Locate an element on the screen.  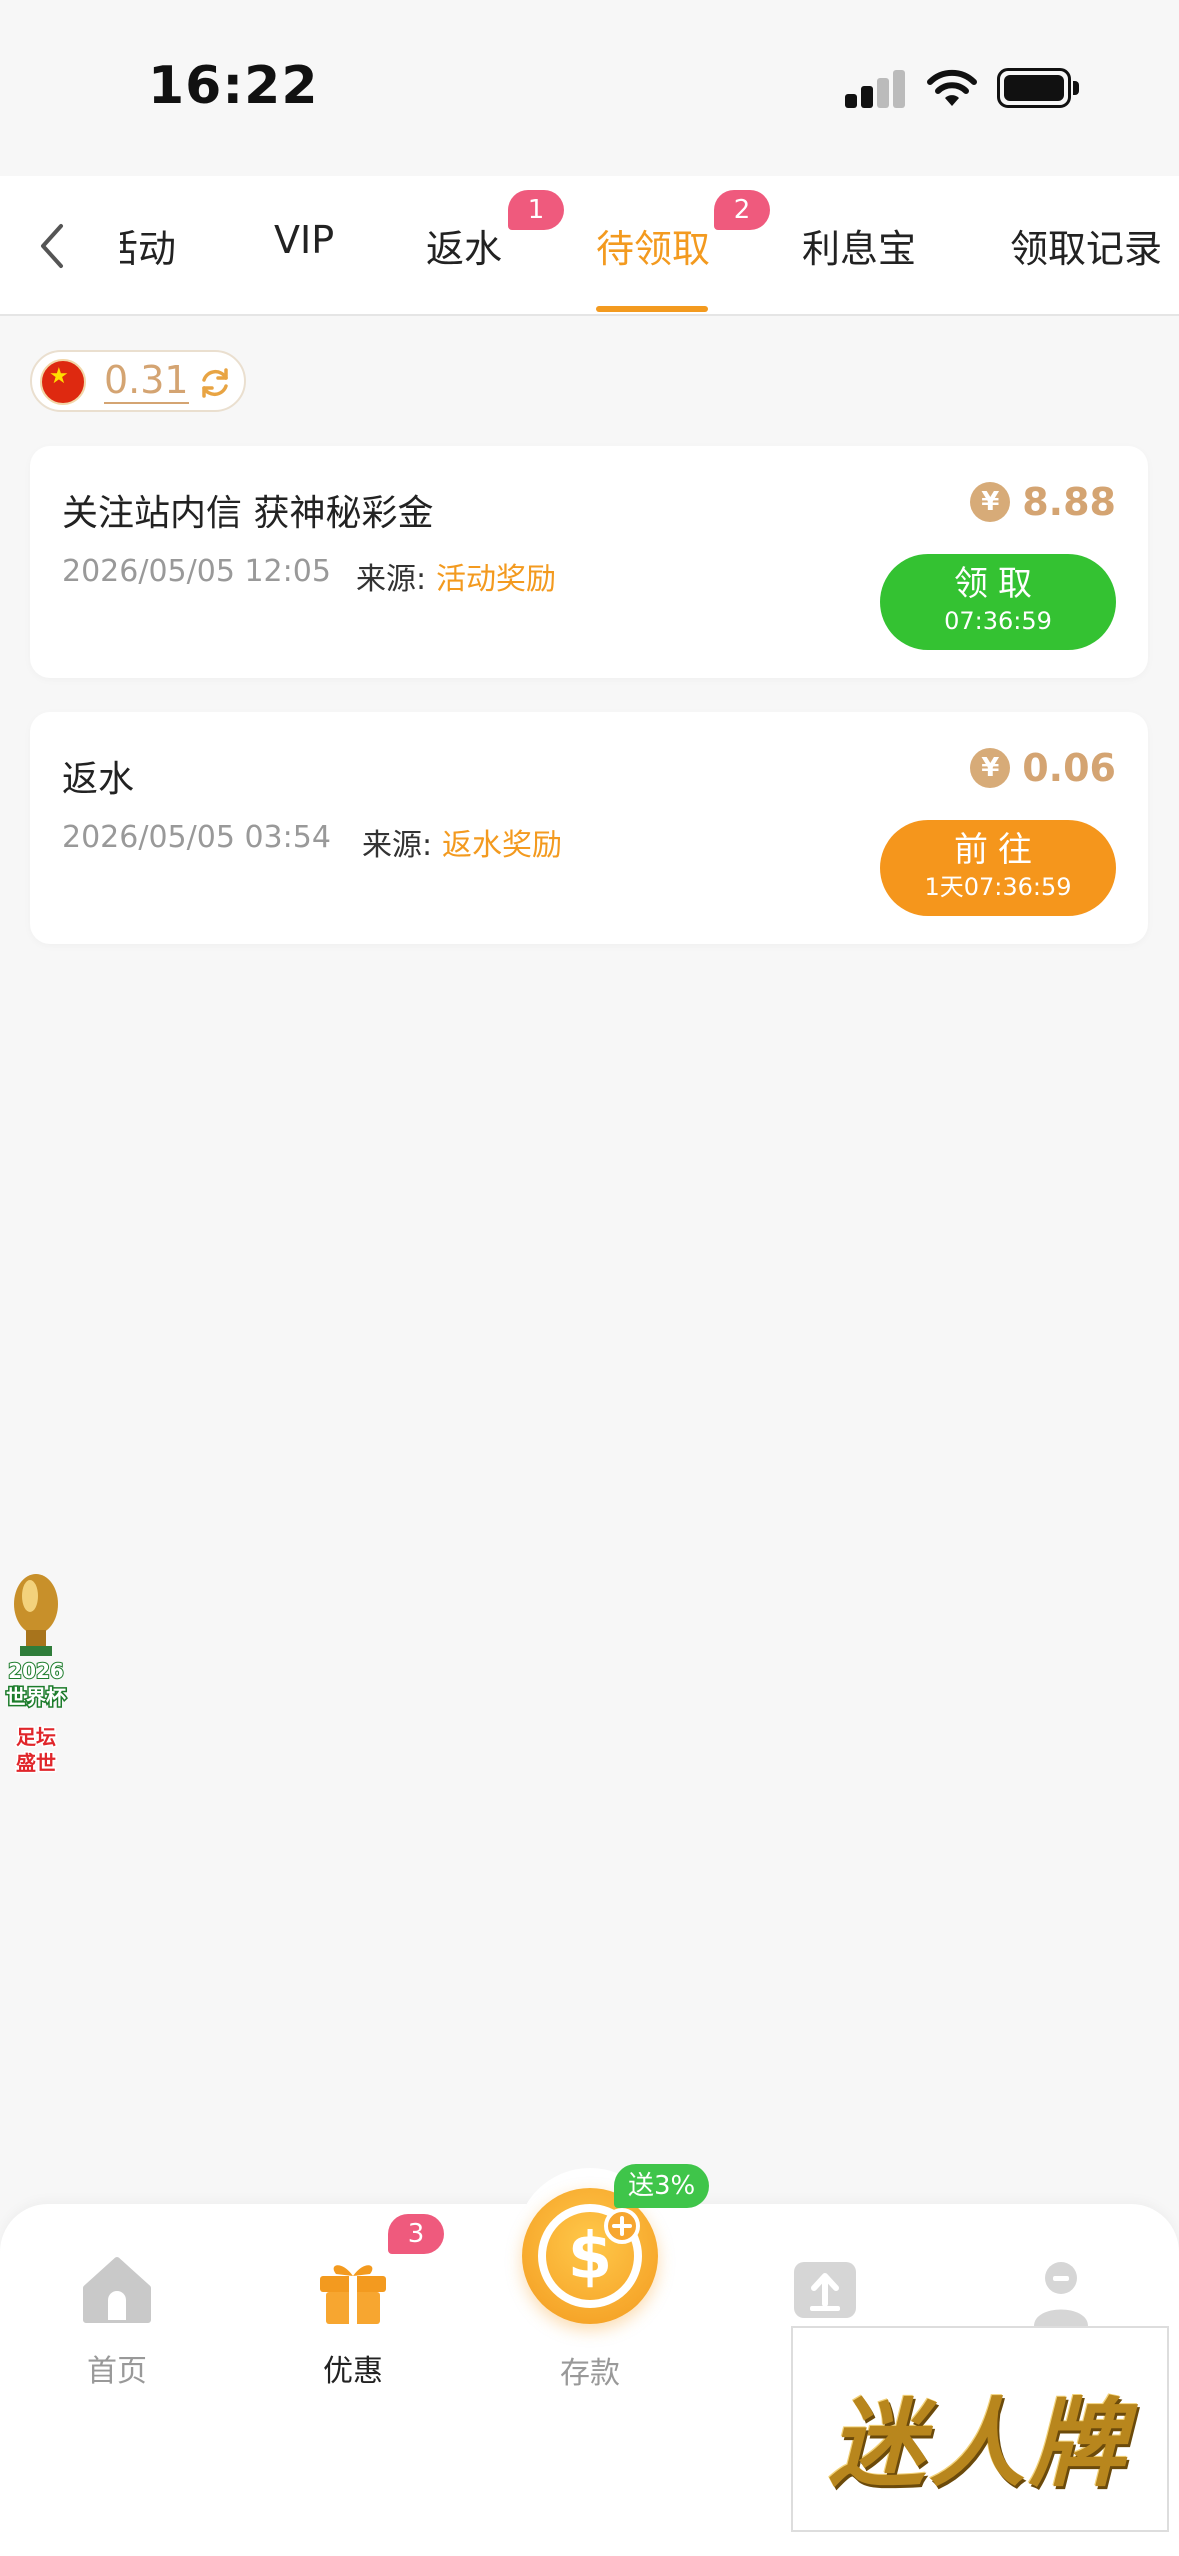
go-button: 前往 1天07:36:59 is located at coordinates (998, 868).